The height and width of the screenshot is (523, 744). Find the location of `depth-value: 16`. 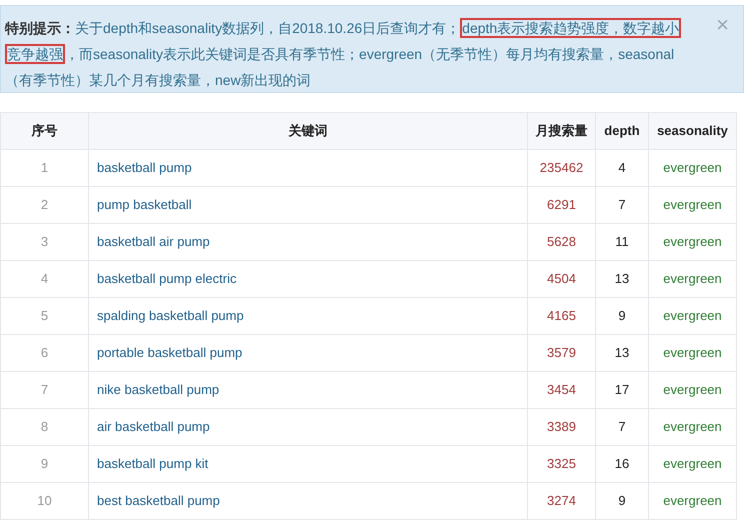

depth-value: 16 is located at coordinates (622, 464).